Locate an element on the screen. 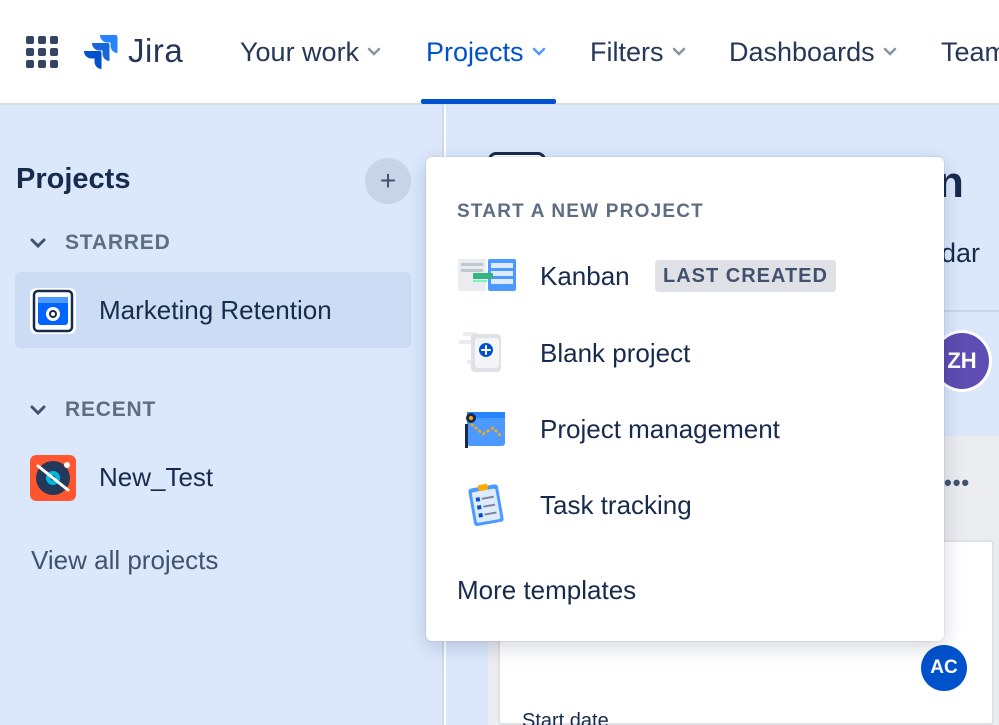 This screenshot has width=999, height=725. section-label: STARRED is located at coordinates (118, 242).